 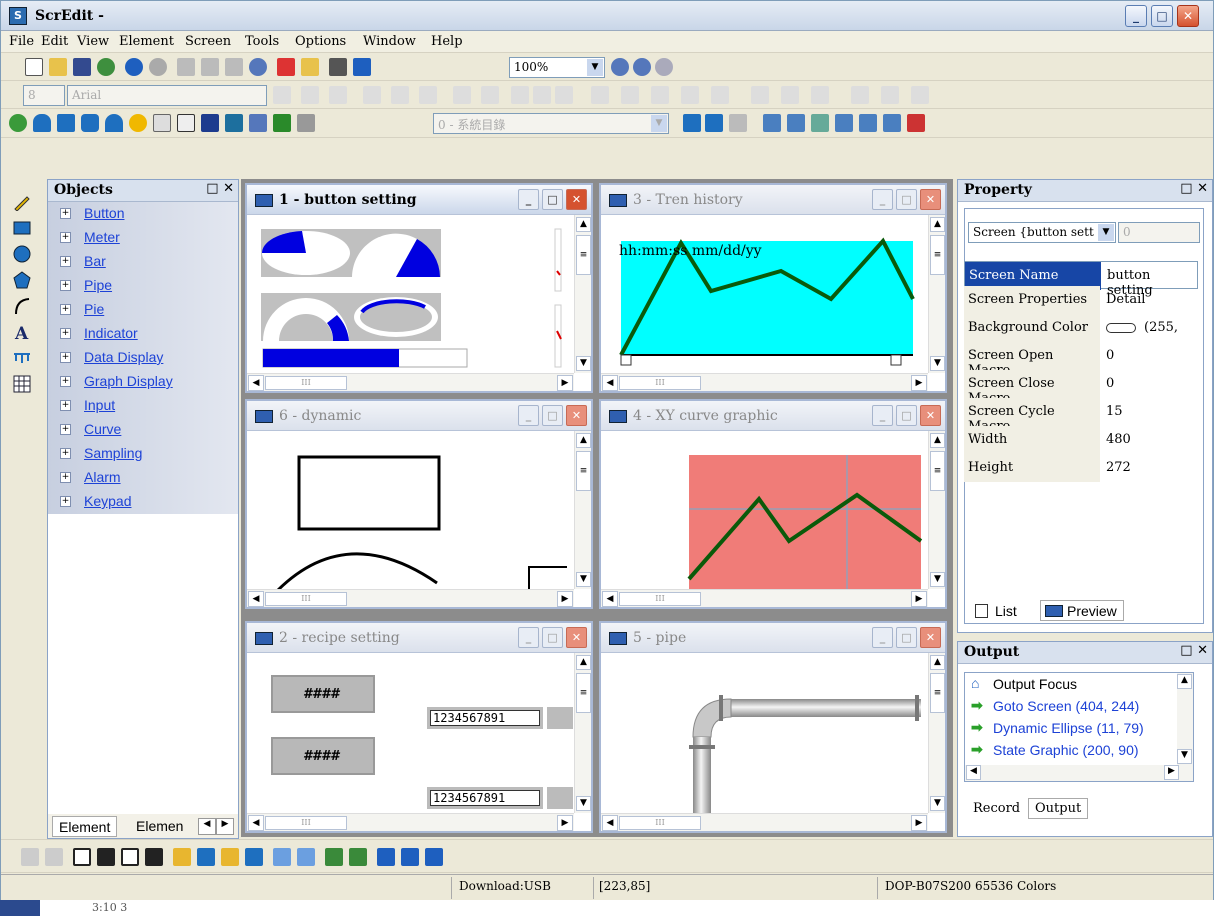 I want to click on panel-close-icon: □ ✕, so click(x=220, y=188).